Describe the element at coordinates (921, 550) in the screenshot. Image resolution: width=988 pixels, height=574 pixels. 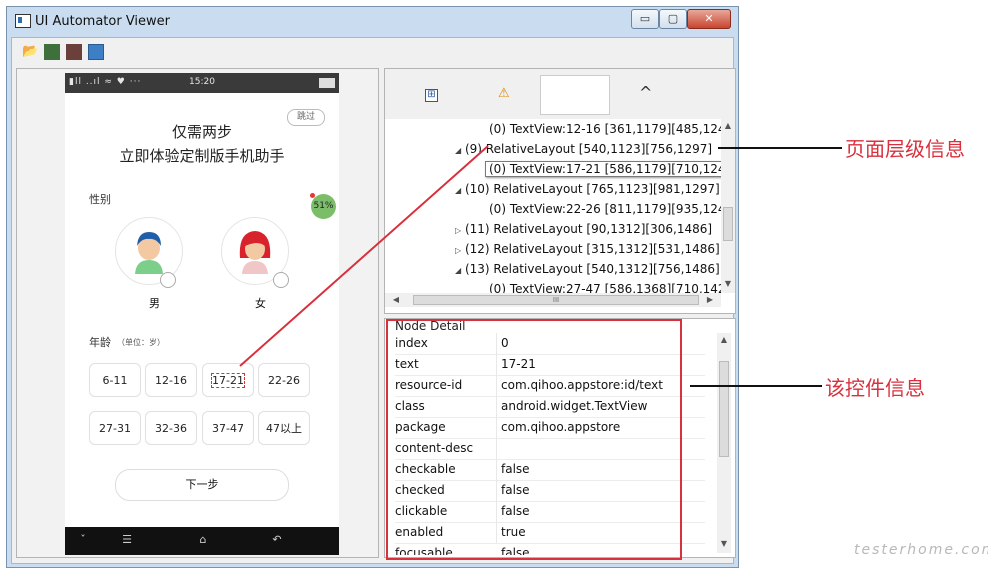
I see `watermark: testerhome.com` at that location.